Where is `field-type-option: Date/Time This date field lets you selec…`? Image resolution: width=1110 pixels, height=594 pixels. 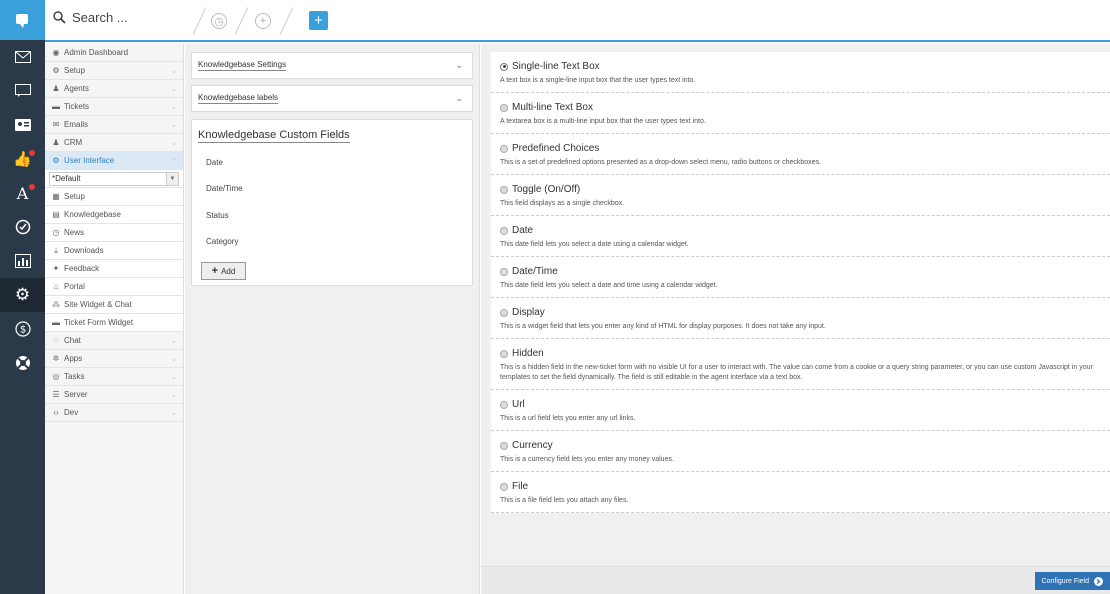
field-type-option: Date/Time This date field lets you selec… is located at coordinates (800, 277).